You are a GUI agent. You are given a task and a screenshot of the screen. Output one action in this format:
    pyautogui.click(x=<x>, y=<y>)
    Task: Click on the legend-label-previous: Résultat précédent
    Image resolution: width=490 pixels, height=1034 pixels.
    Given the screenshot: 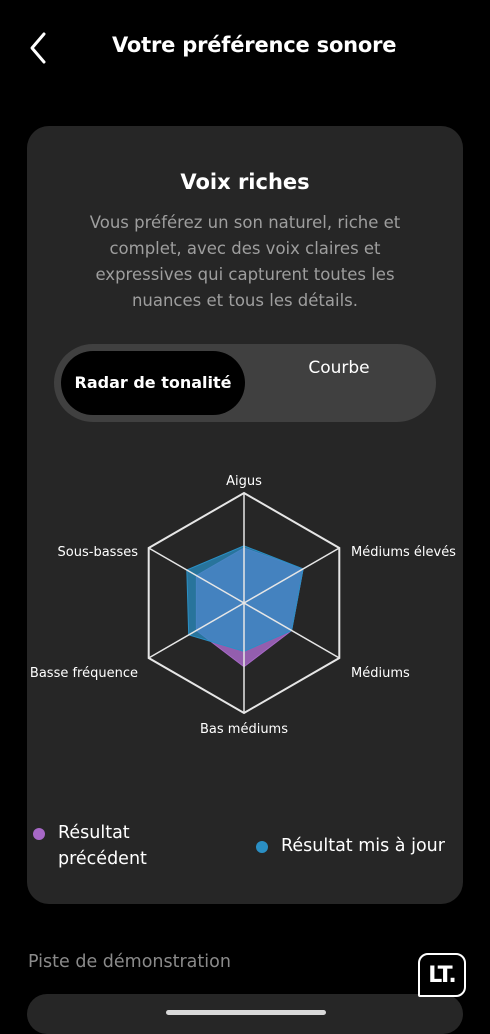 What is the action you would take?
    pyautogui.click(x=102, y=846)
    